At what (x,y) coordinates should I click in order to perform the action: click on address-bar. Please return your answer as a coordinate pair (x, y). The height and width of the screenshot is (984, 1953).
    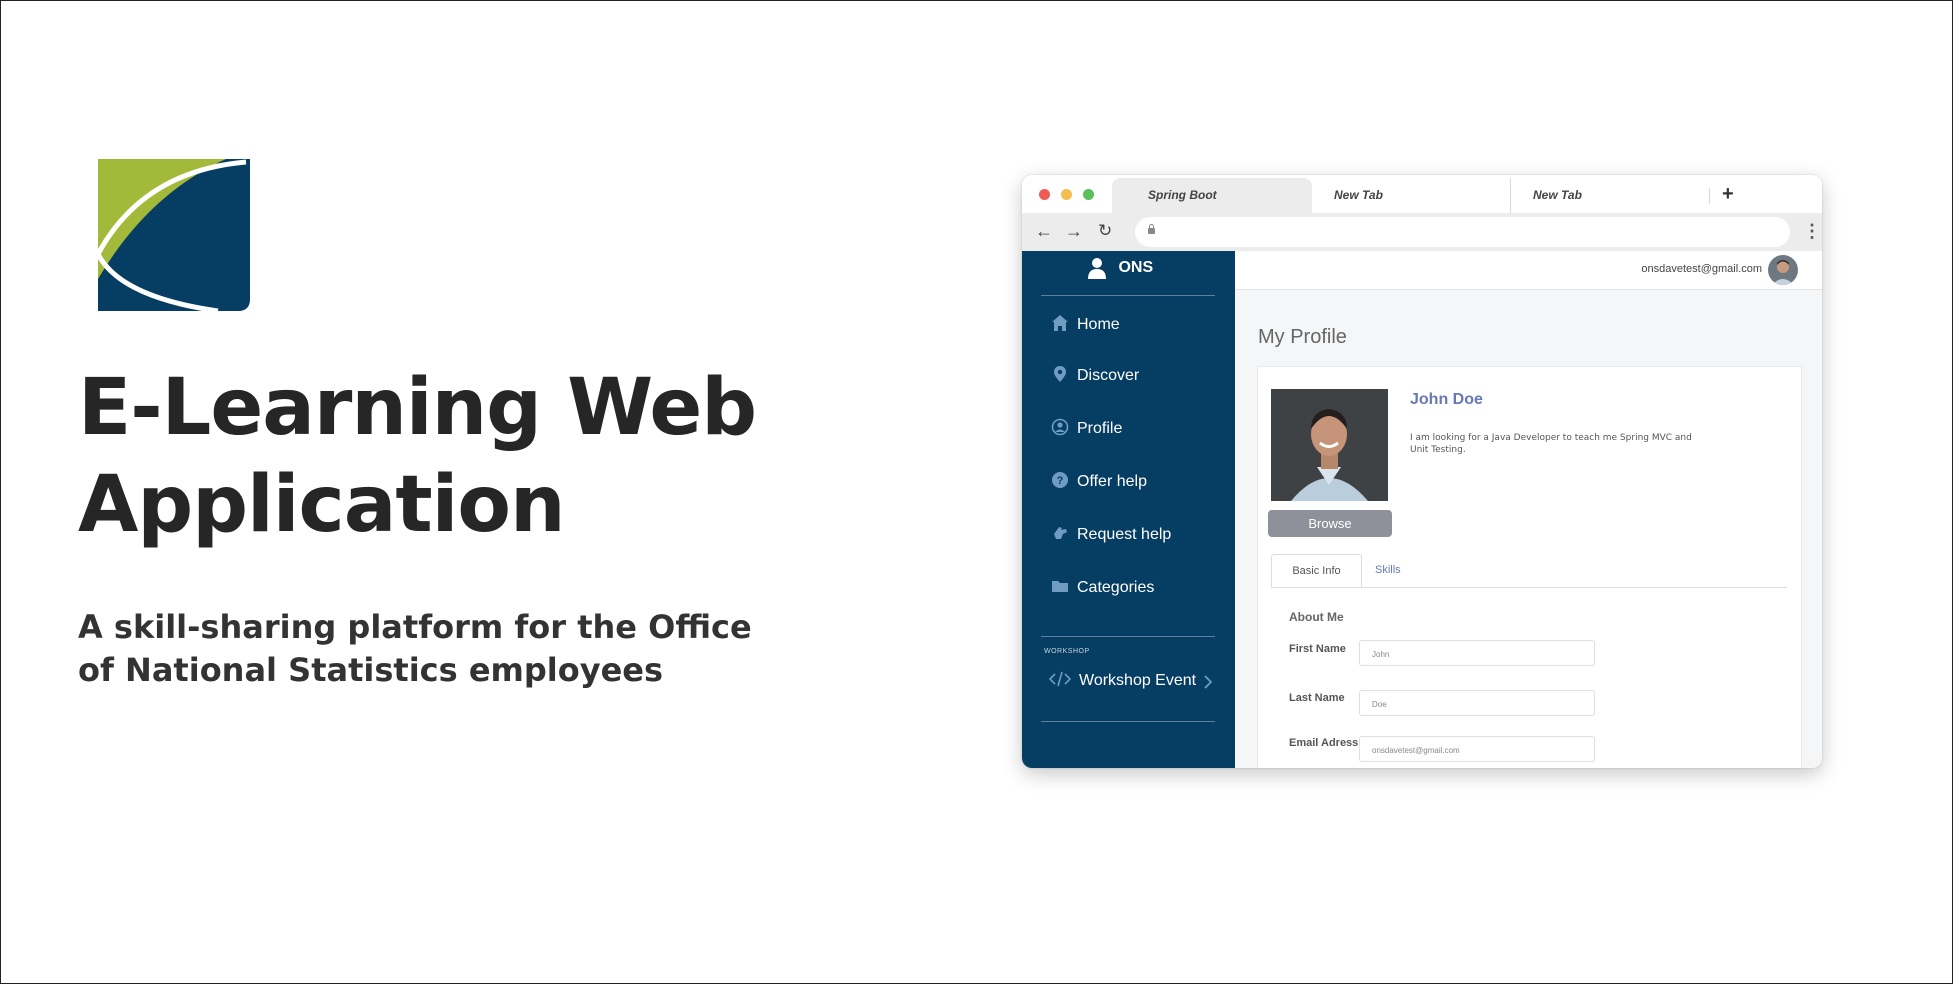
    Looking at the image, I should click on (1462, 232).